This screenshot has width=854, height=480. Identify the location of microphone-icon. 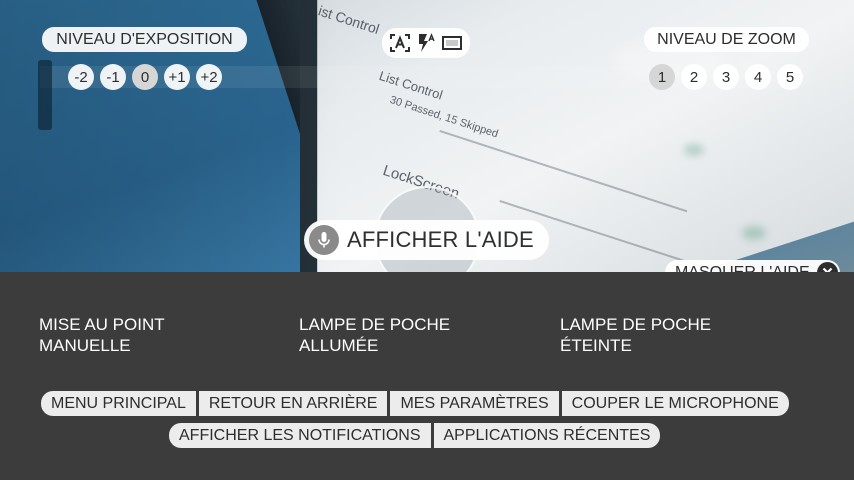
(324, 240).